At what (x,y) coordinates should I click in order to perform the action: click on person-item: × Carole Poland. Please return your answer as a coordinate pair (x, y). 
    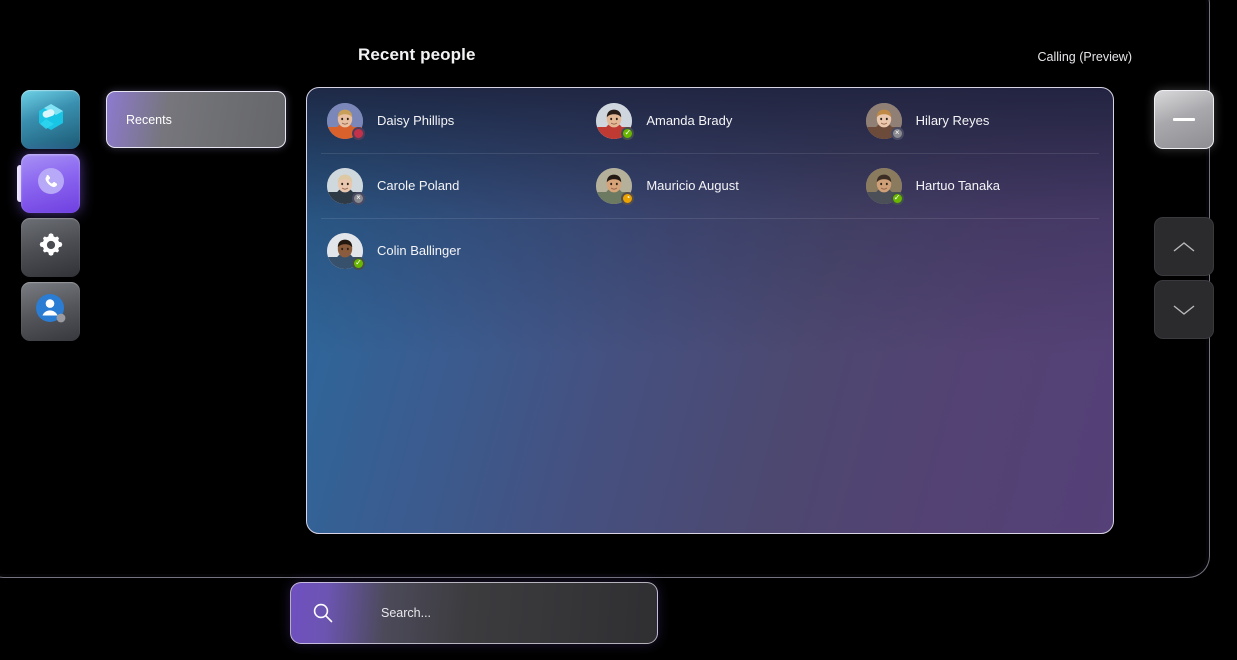
    Looking at the image, I should click on (441, 186).